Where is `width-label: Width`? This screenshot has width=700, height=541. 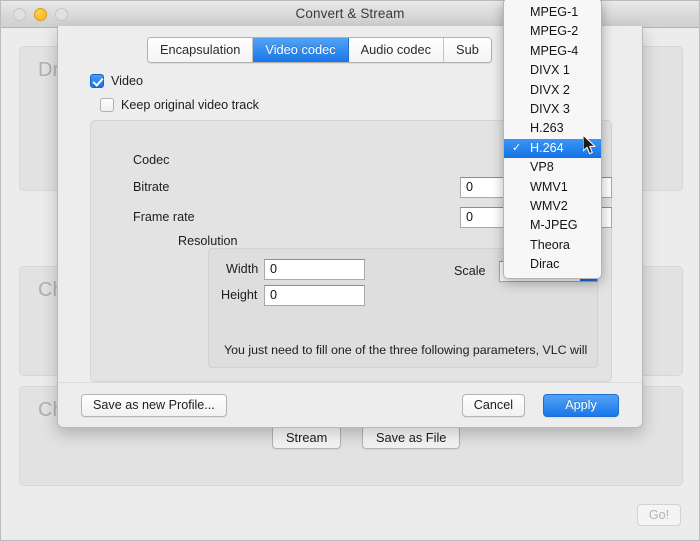
width-label: Width is located at coordinates (242, 269).